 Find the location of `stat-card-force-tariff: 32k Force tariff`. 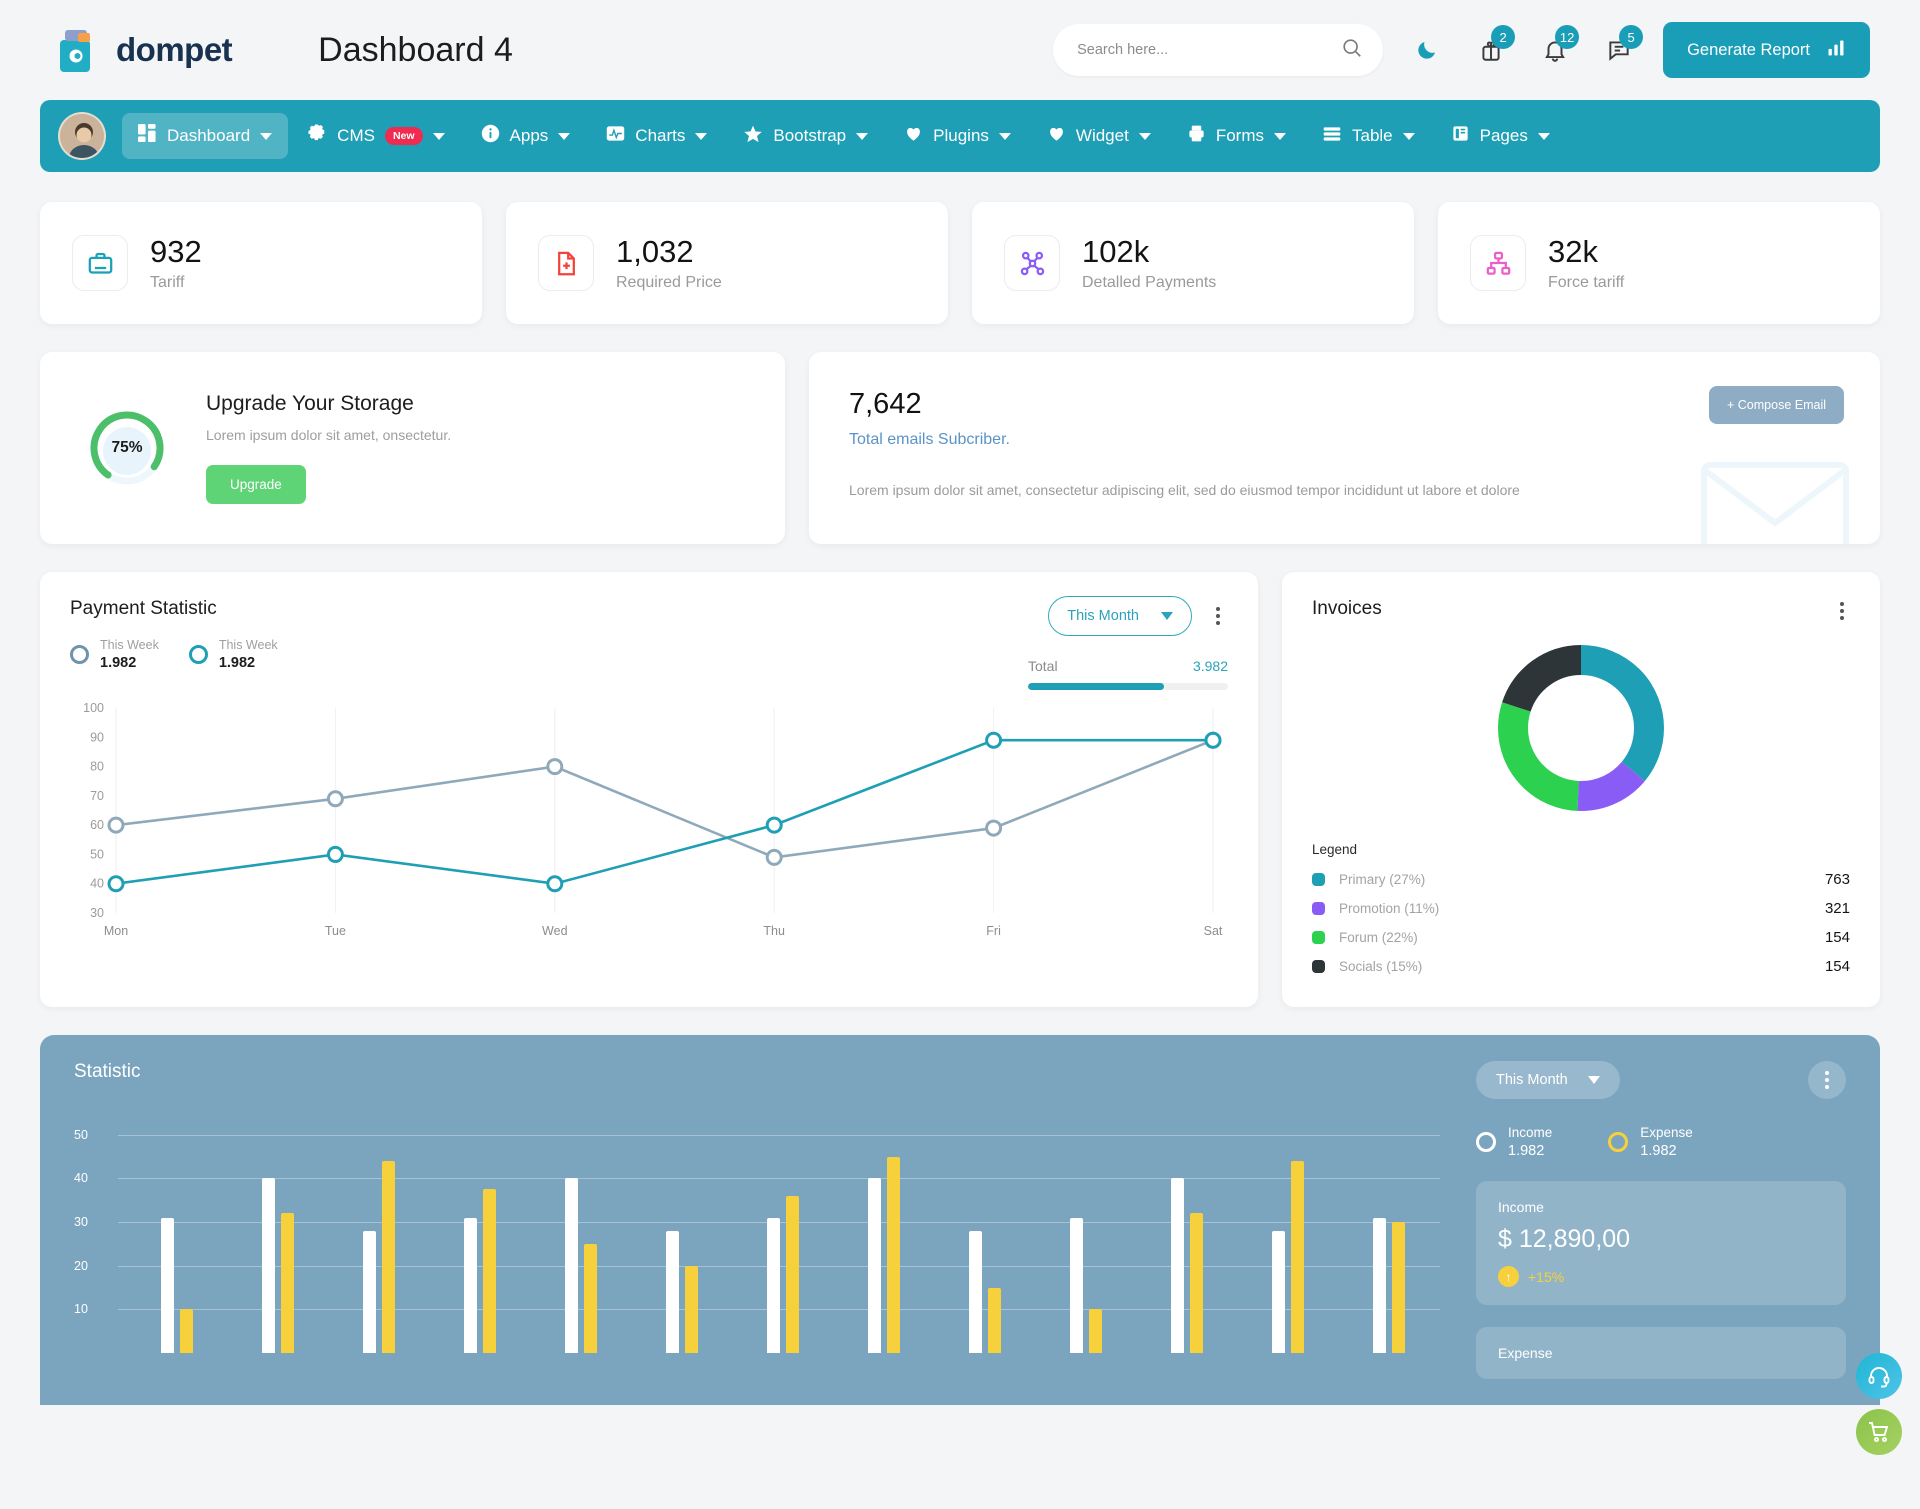

stat-card-force-tariff: 32k Force tariff is located at coordinates (1659, 263).